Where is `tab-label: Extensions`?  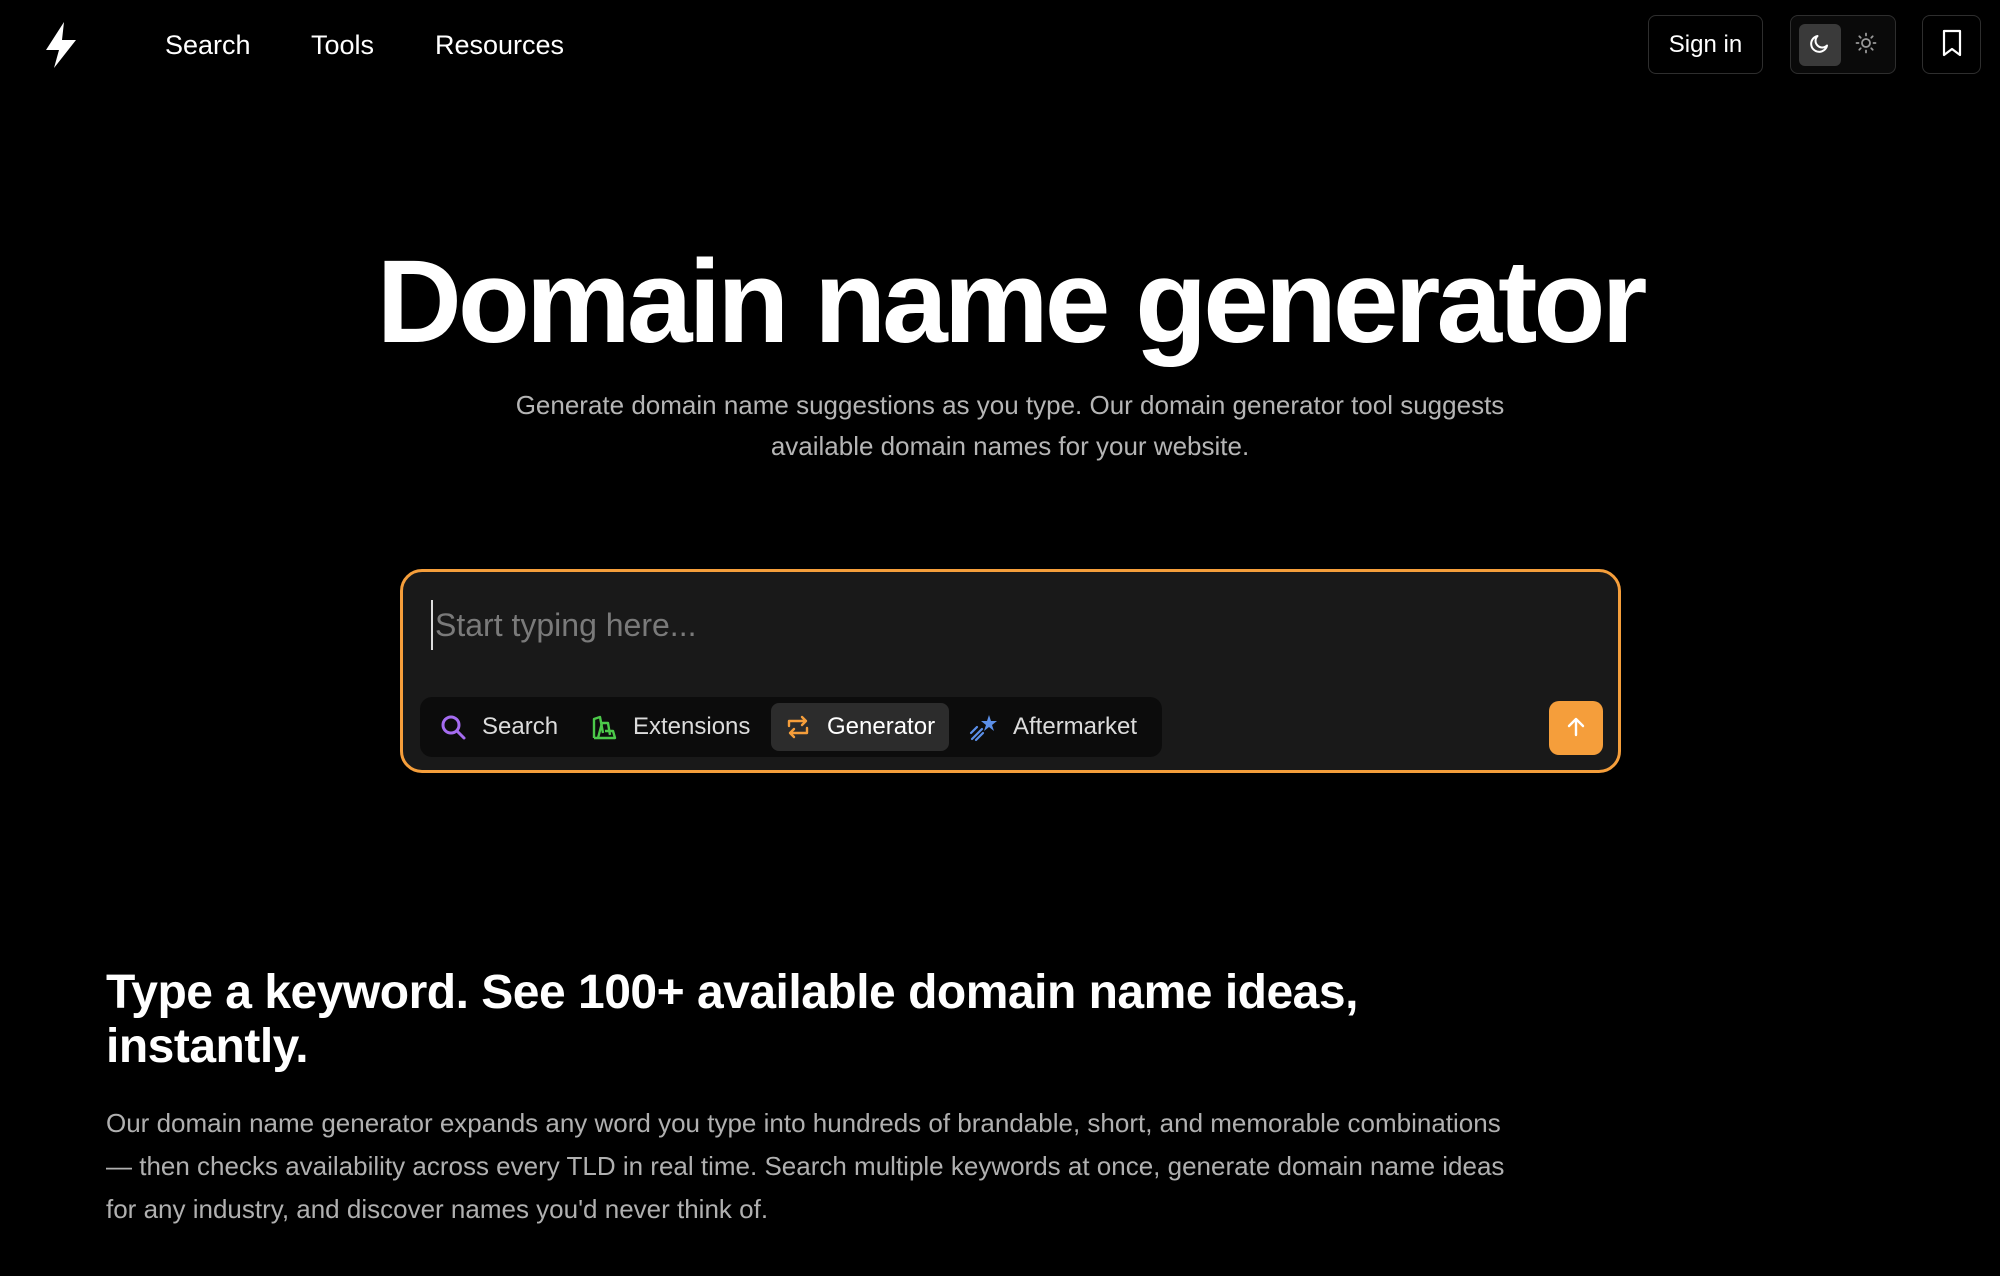
tab-label: Extensions is located at coordinates (692, 726).